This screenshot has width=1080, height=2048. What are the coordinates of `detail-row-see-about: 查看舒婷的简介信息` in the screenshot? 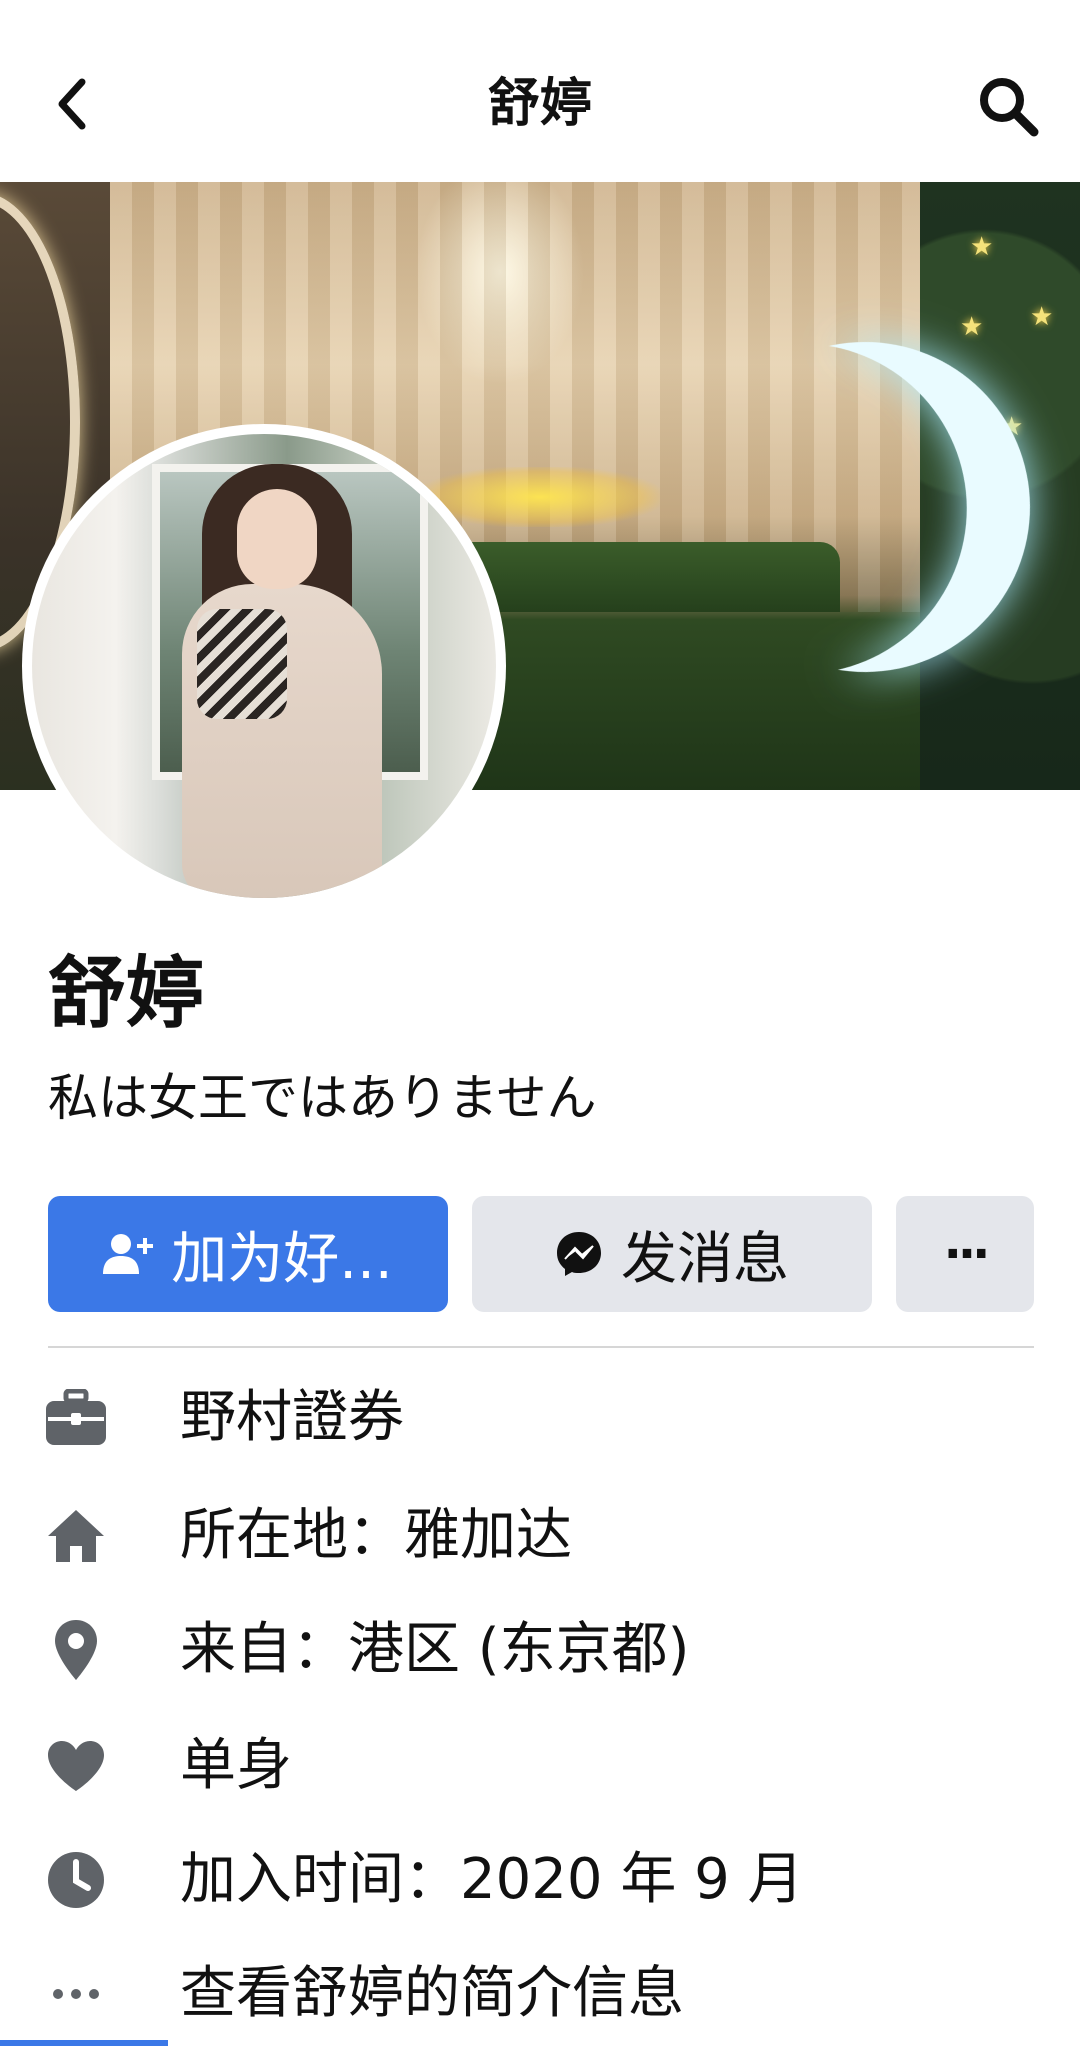 It's located at (540, 1994).